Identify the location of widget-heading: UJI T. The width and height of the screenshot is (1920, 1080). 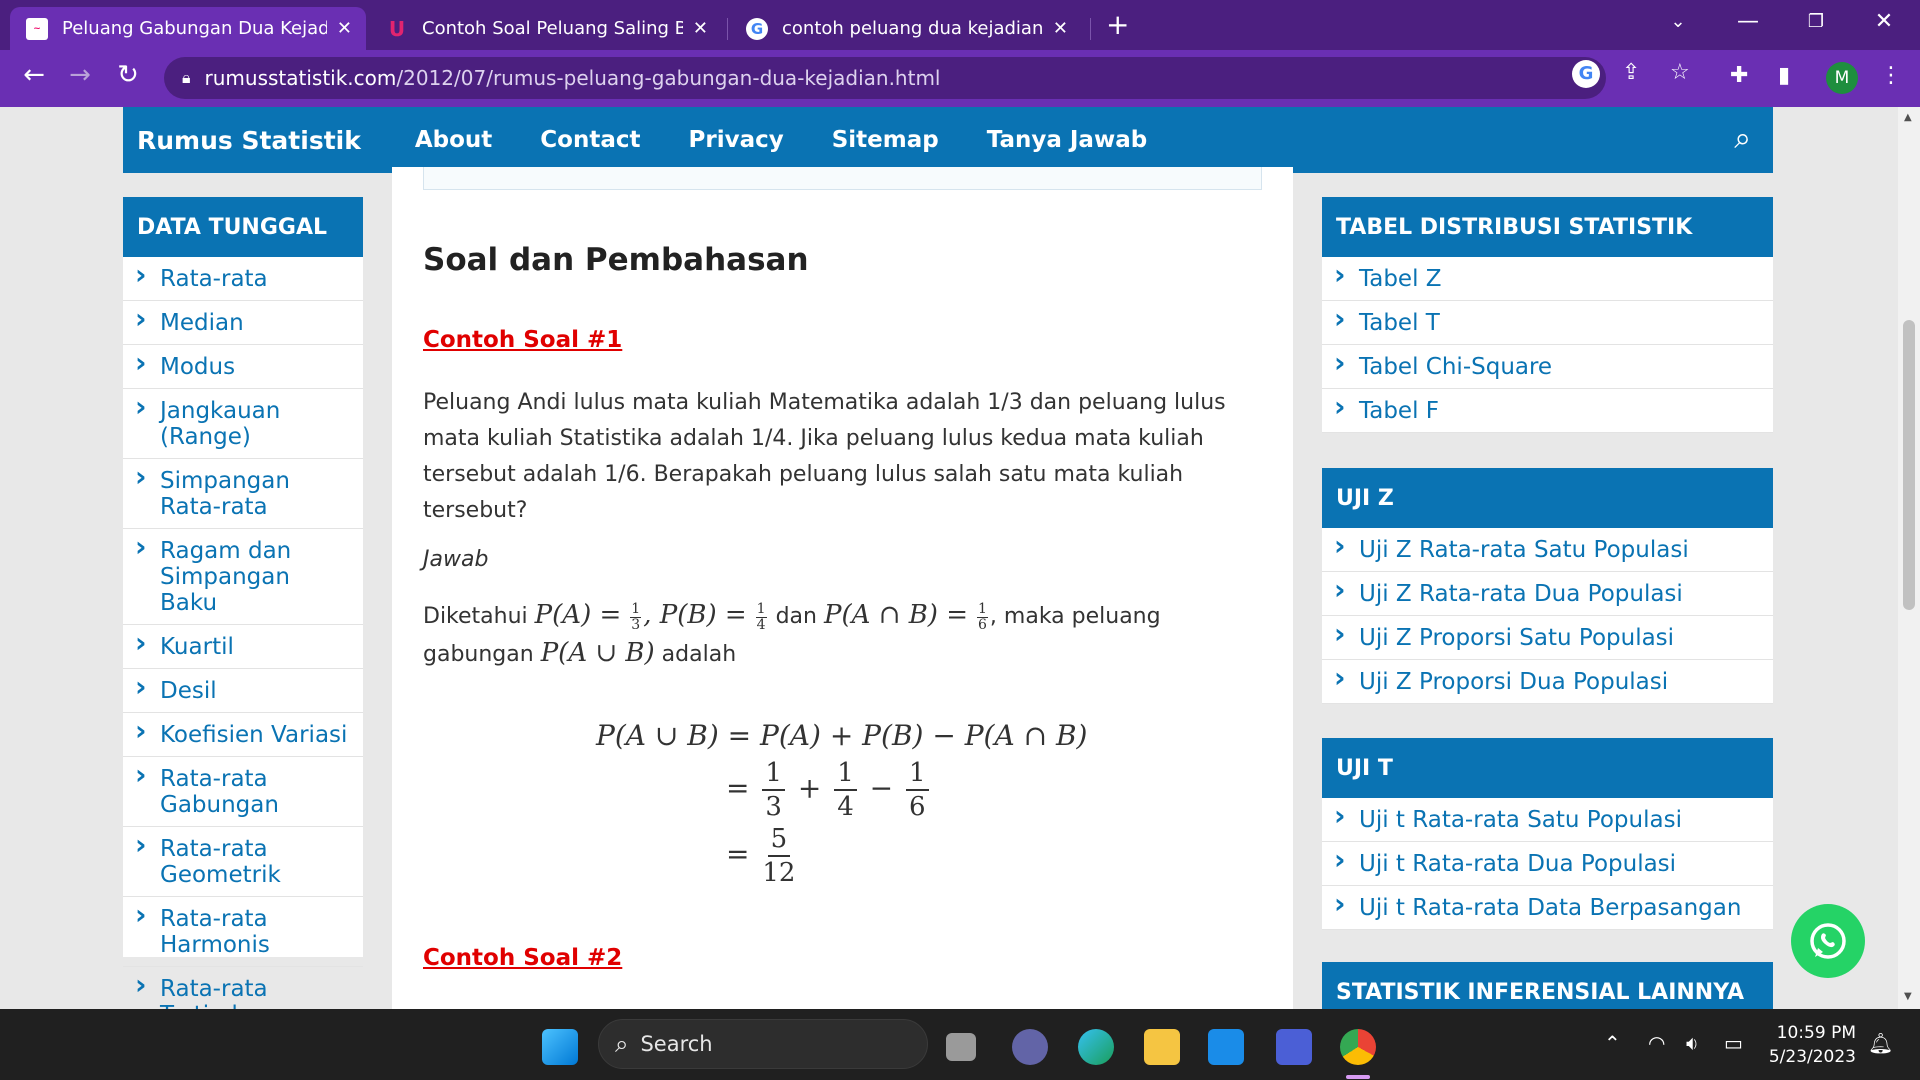
(1547, 768).